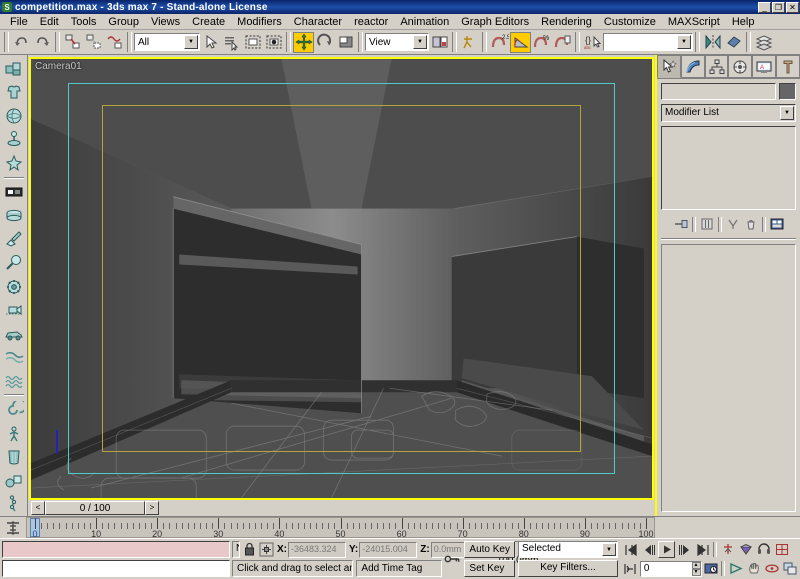  What do you see at coordinates (167, 42) in the screenshot?
I see `selection-filter-dropdown: All ▼` at bounding box center [167, 42].